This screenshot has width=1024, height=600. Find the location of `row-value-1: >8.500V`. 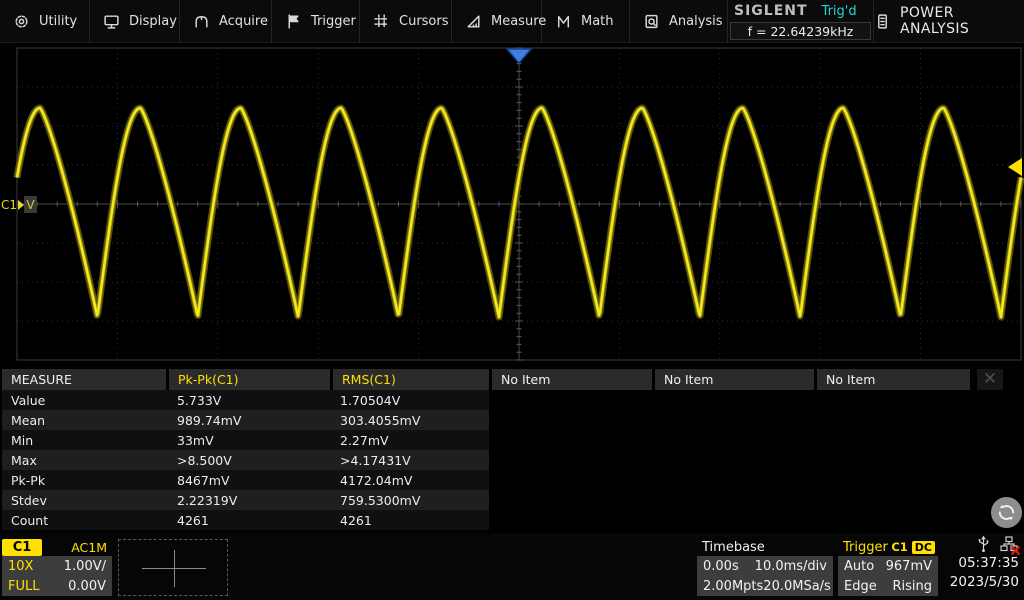

row-value-1: >8.500V is located at coordinates (204, 460).